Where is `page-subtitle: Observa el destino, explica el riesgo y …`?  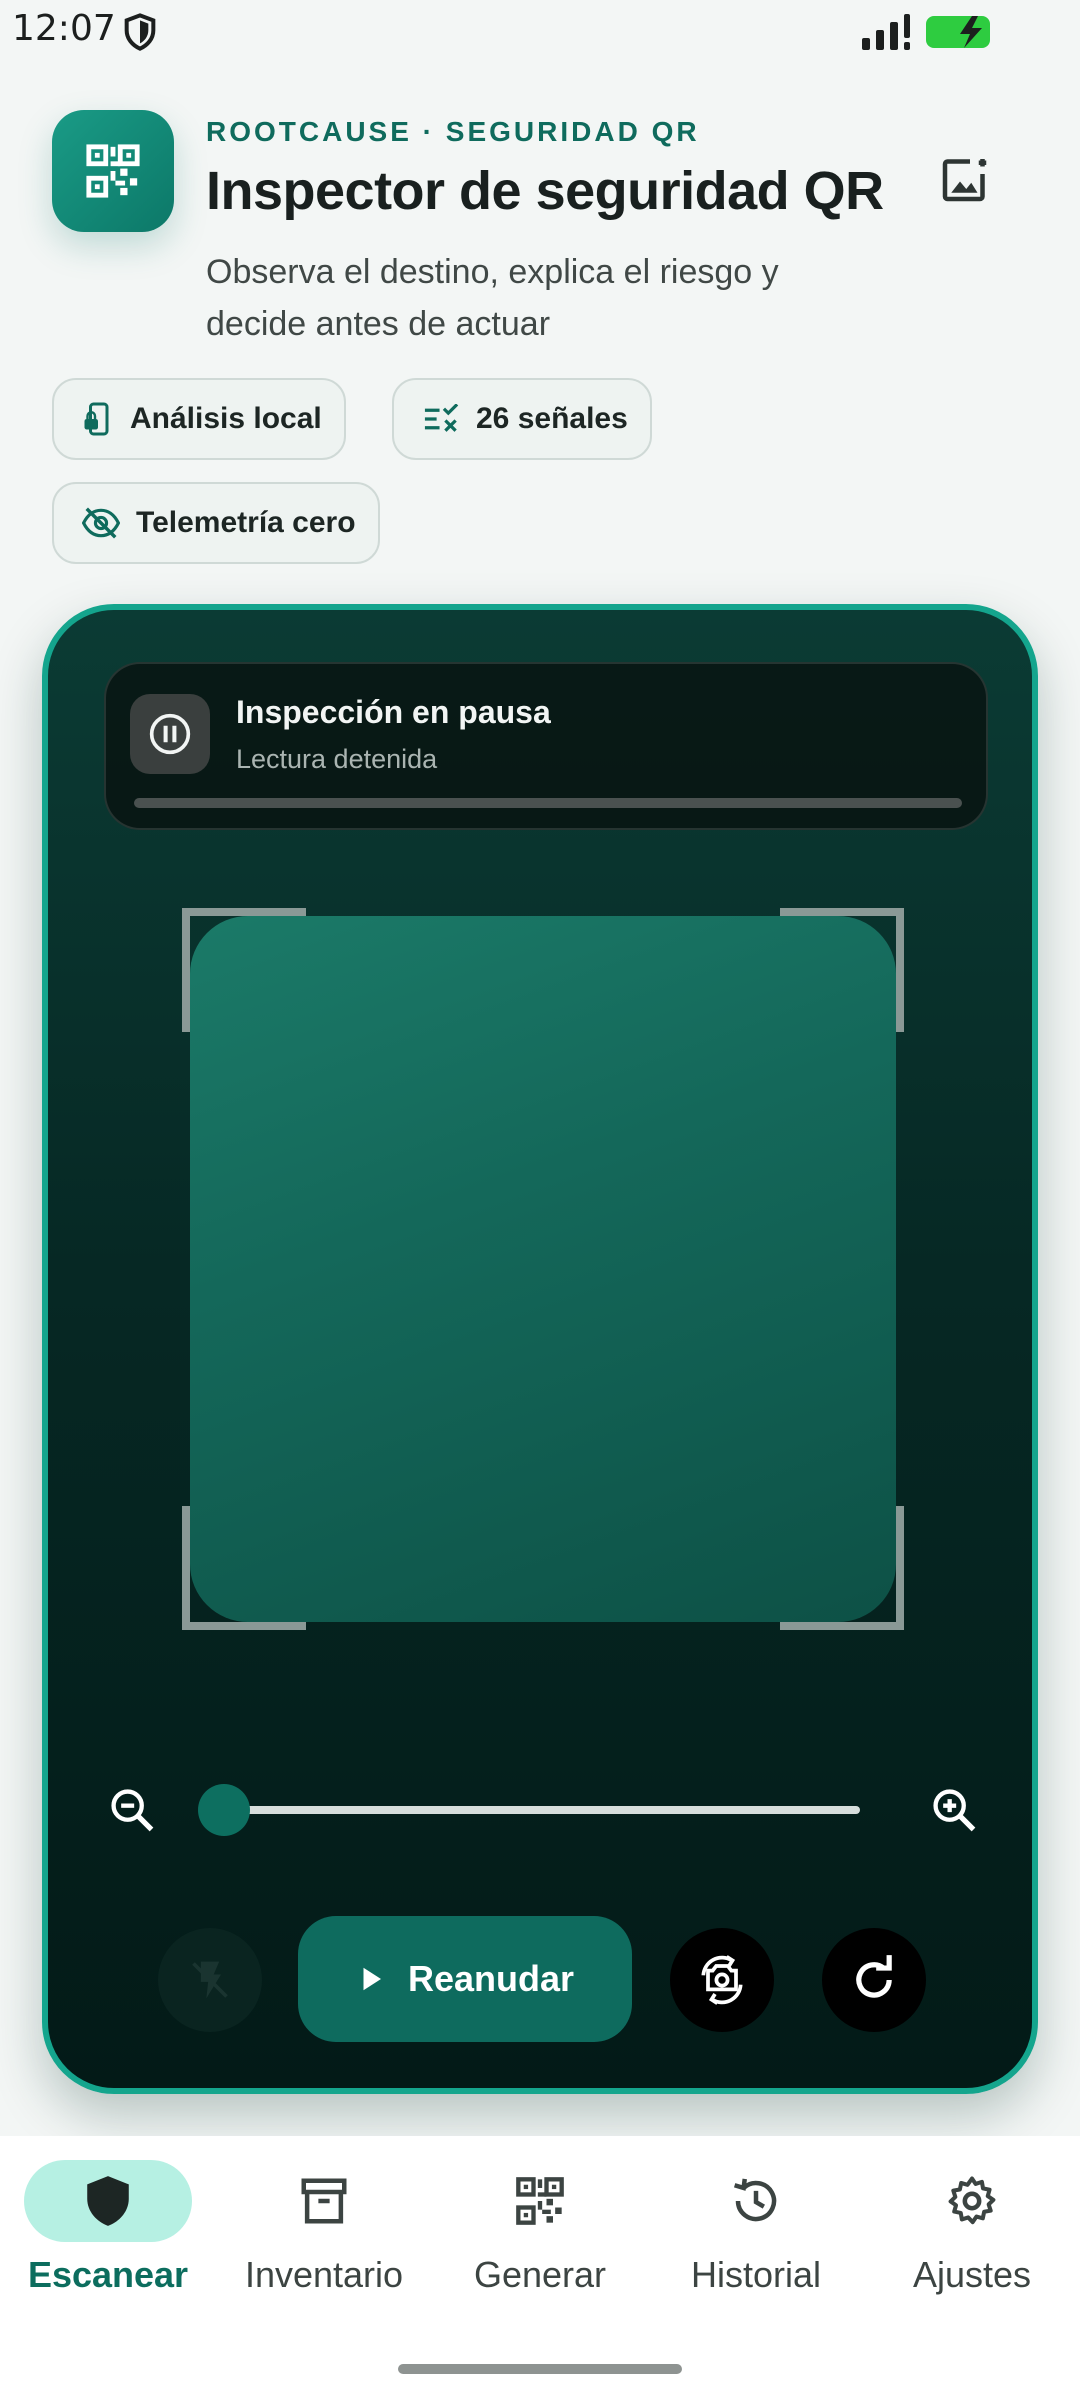 page-subtitle: Observa el destino, explica el riesgo y … is located at coordinates (492, 298).